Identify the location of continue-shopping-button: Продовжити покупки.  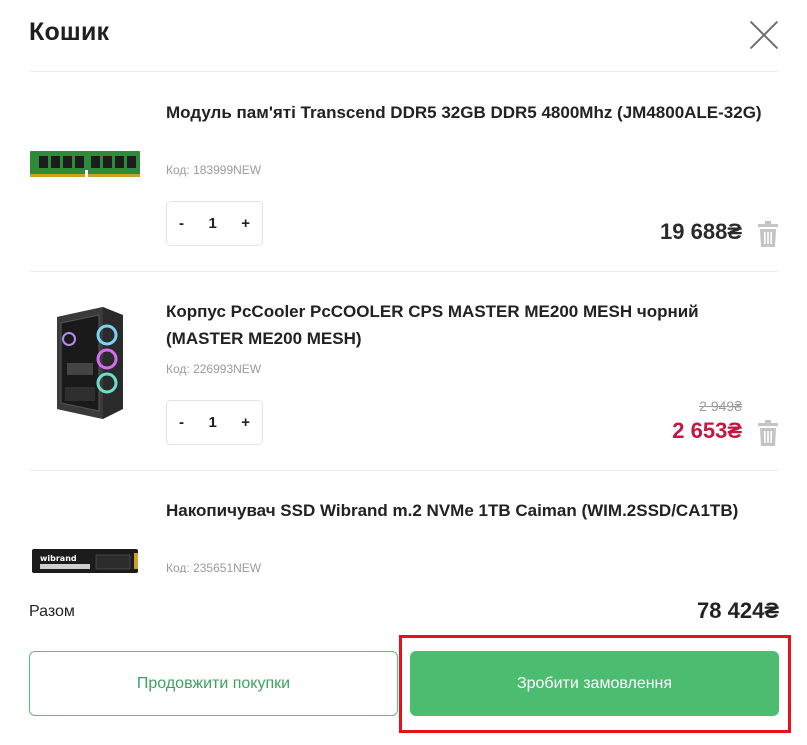
(213, 683).